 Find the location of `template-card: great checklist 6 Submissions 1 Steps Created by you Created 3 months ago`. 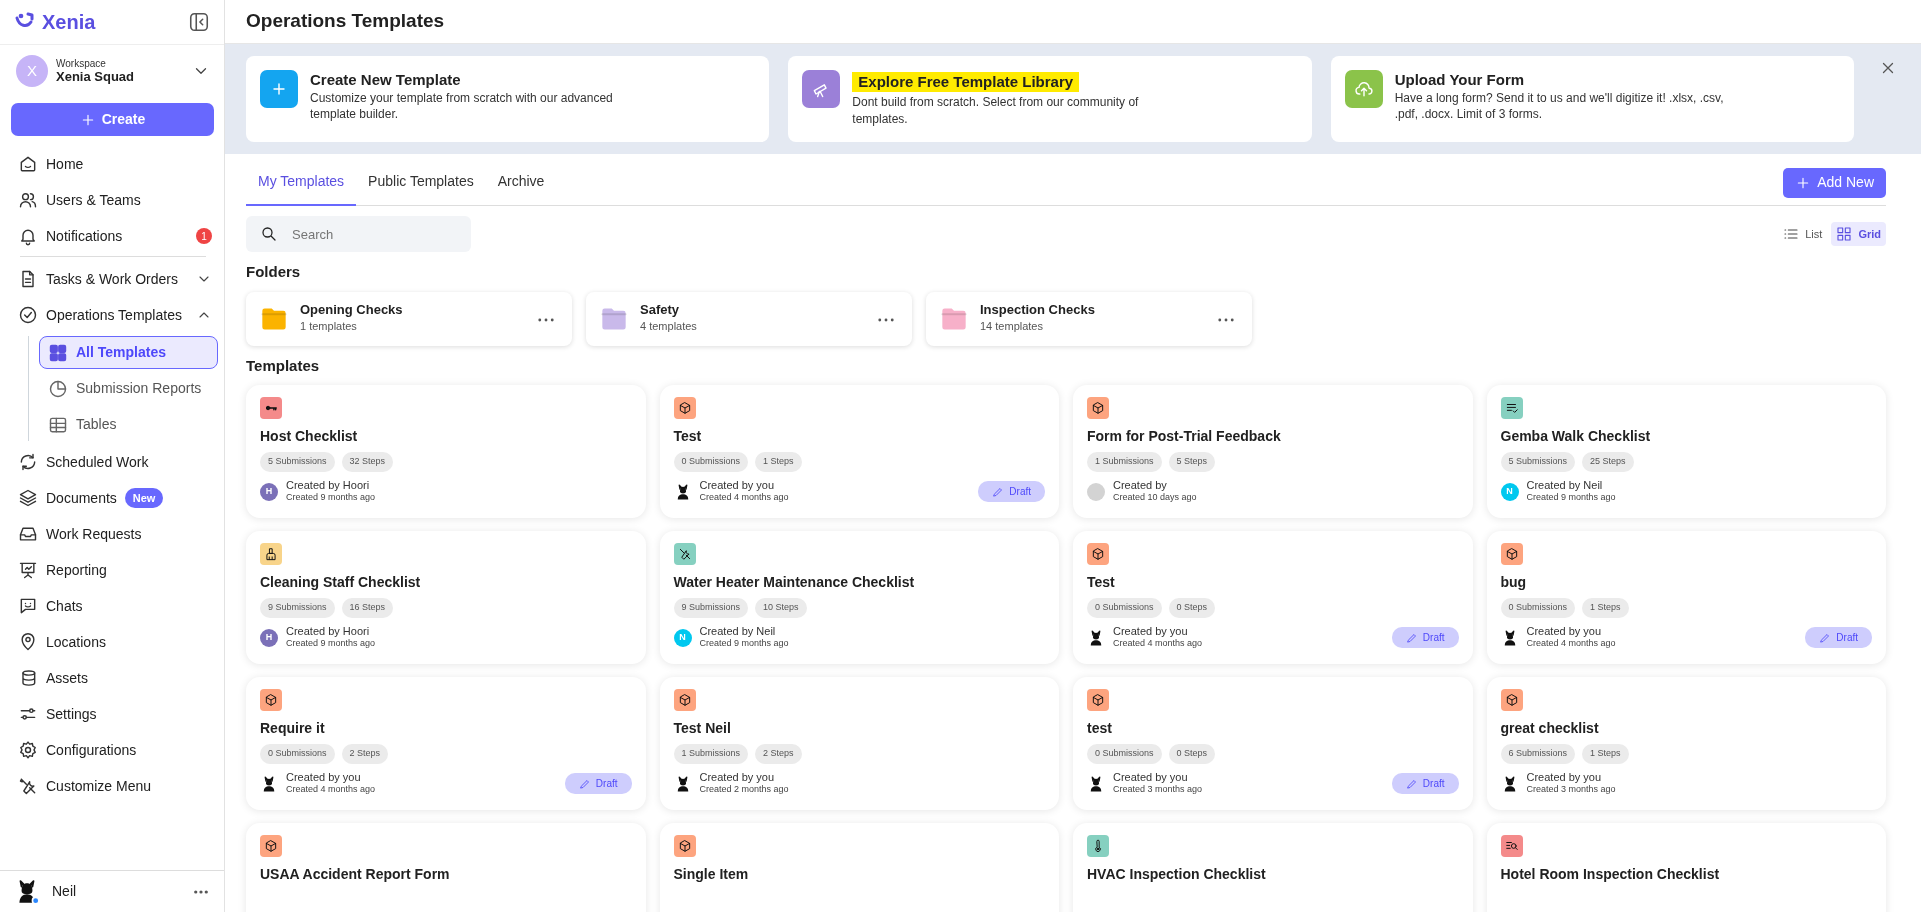

template-card: great checklist 6 Submissions 1 Steps Created by you Created 3 months ago is located at coordinates (1686, 743).